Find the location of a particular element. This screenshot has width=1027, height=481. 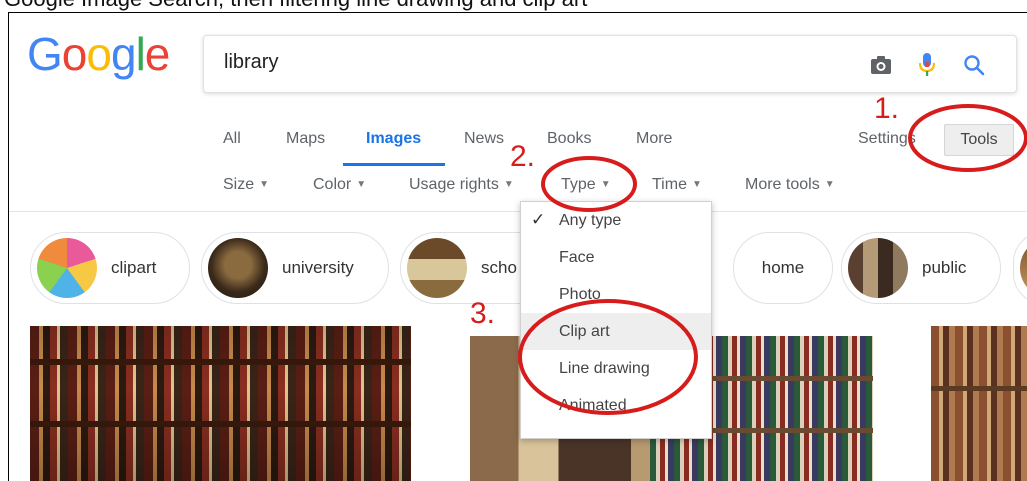

chip-label: public is located at coordinates (944, 267).